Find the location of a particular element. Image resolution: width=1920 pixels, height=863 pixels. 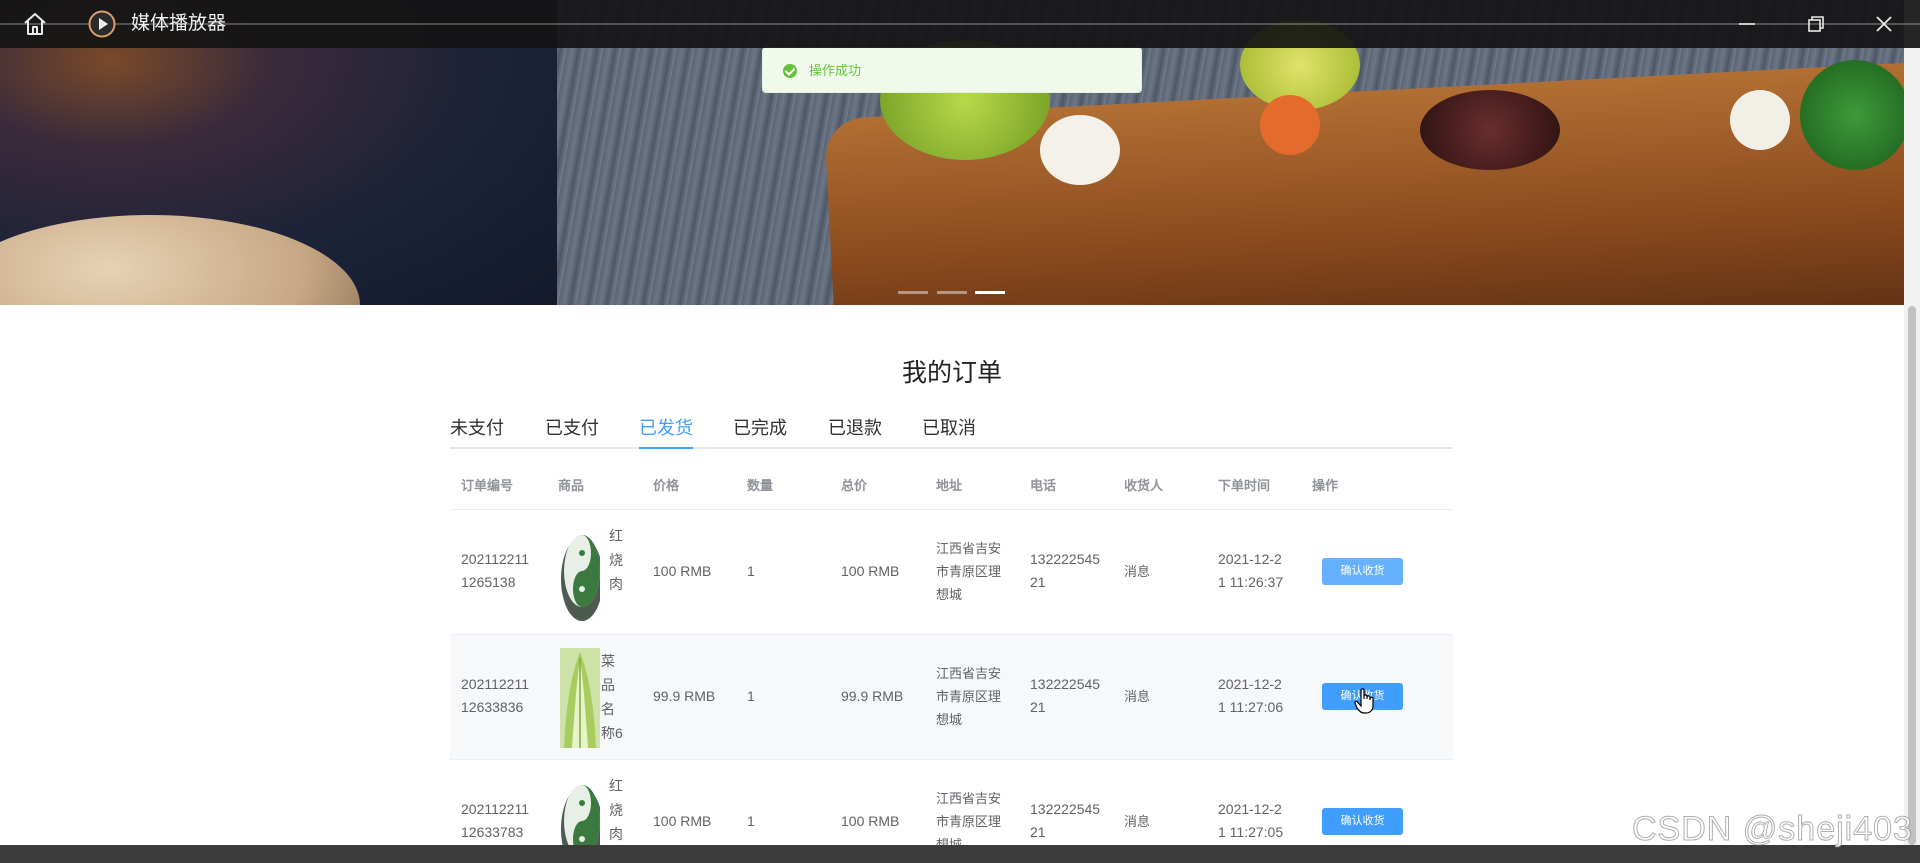

order-status-tabs: 未支付 已支付 已发货 已完成 已退款 已取消 is located at coordinates (951, 431).